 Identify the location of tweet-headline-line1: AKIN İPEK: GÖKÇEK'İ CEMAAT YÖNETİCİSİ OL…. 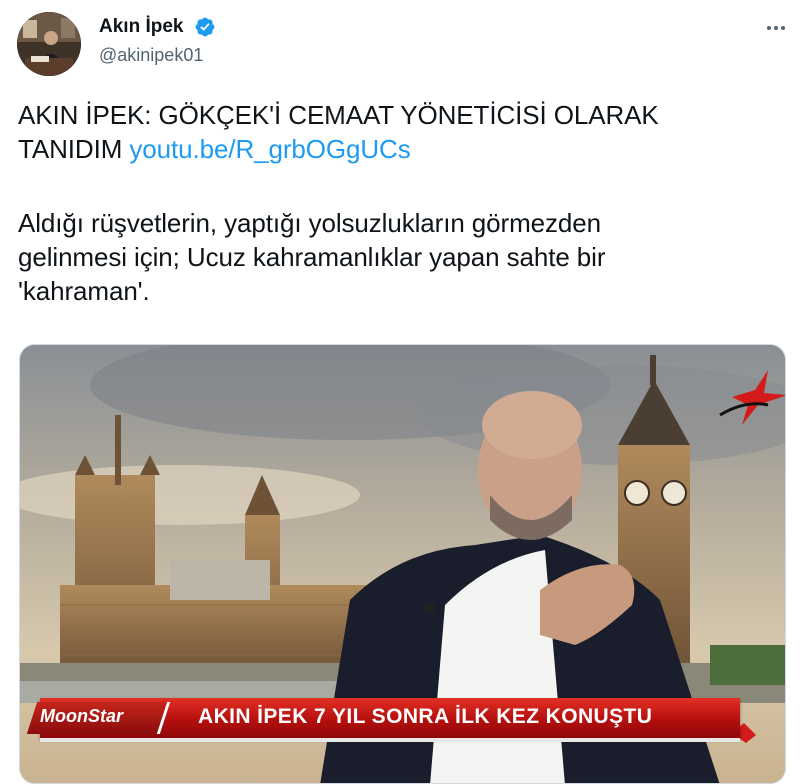
(338, 115).